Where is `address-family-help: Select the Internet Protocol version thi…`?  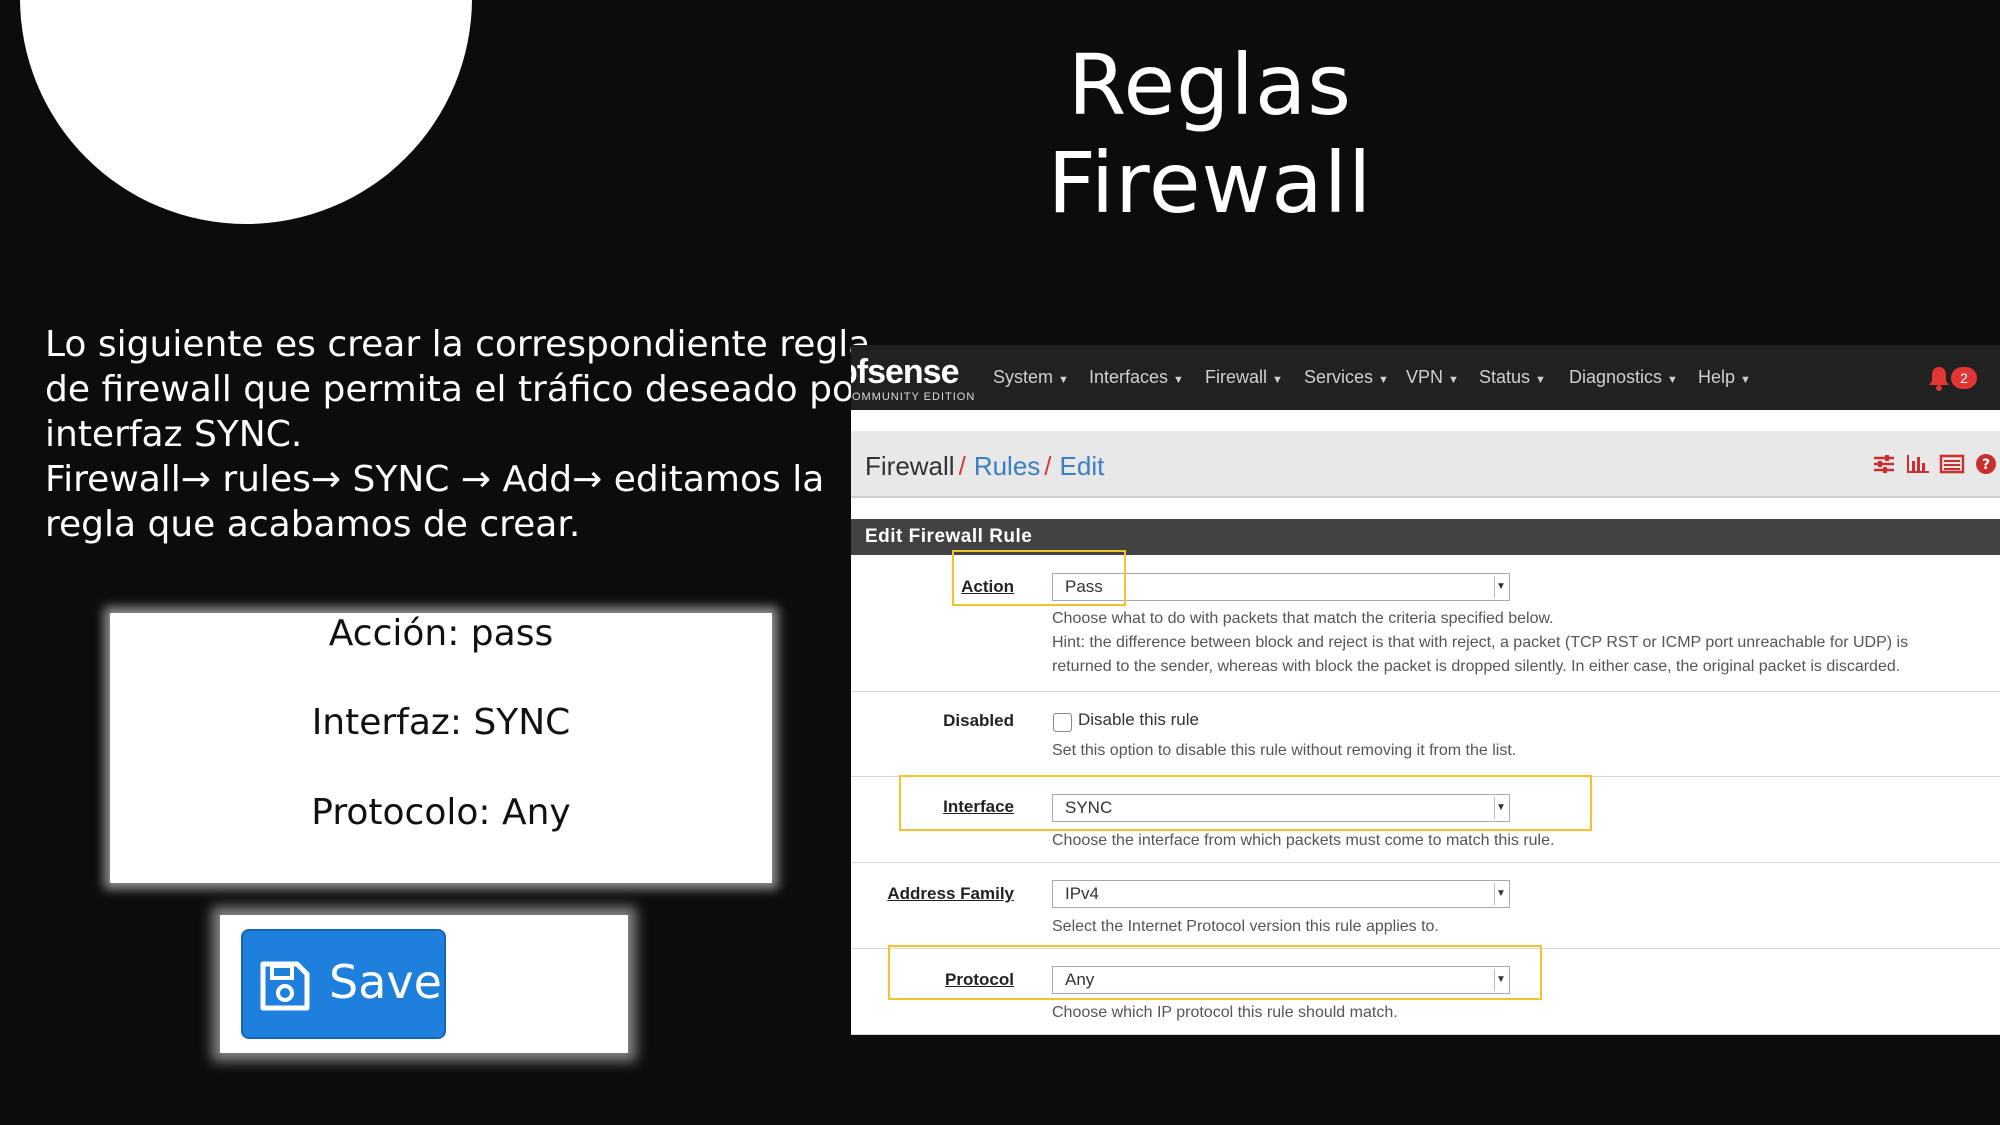 address-family-help: Select the Internet Protocol version thi… is located at coordinates (1245, 926).